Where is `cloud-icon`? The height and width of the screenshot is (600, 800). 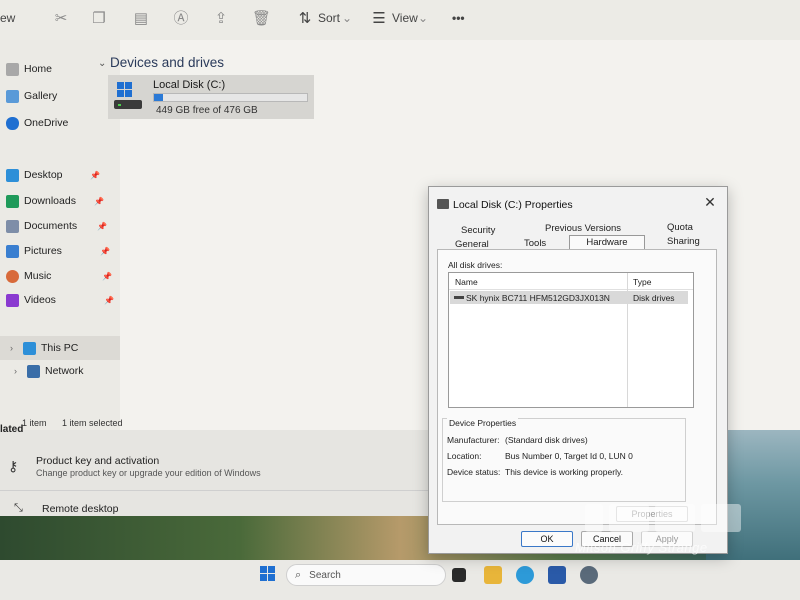
cloud-icon is located at coordinates (12, 123).